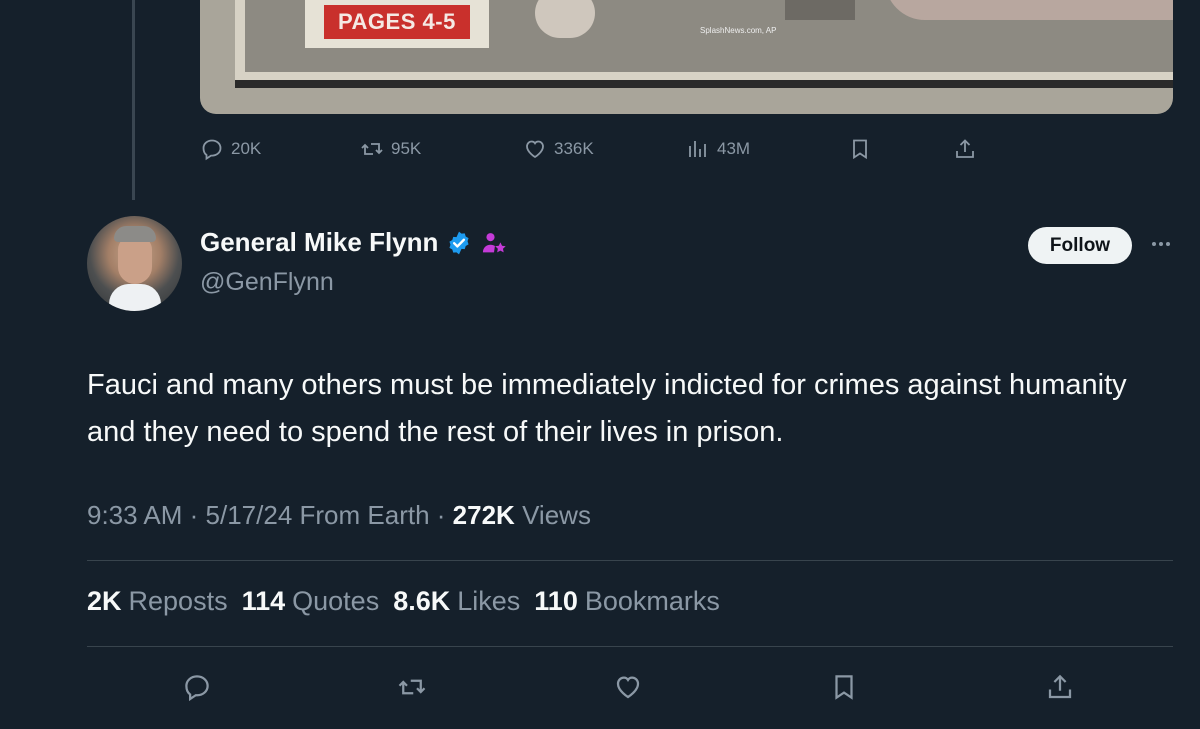 Image resolution: width=1200 pixels, height=729 pixels. Describe the element at coordinates (459, 242) in the screenshot. I see `verified-badge-icon` at that location.